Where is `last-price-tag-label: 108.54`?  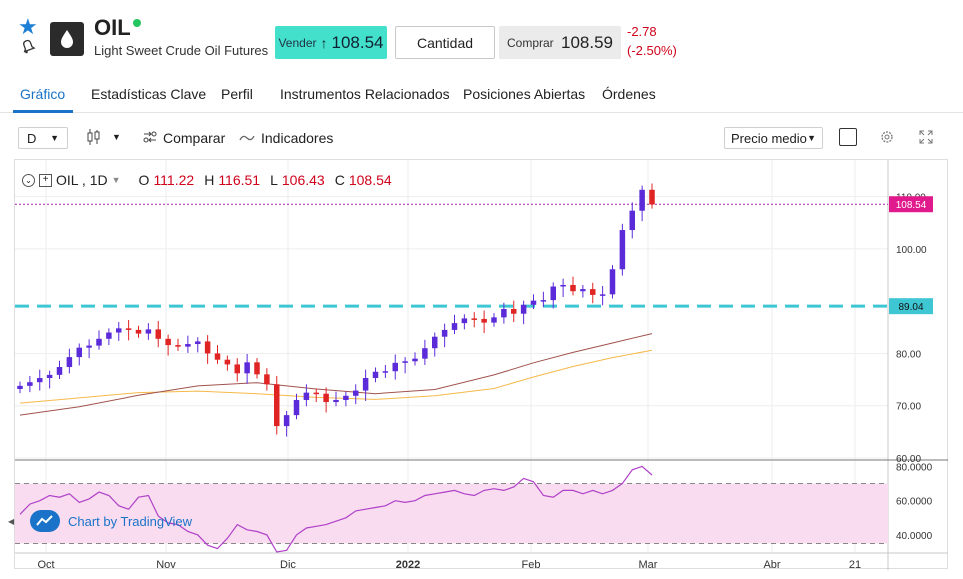
last-price-tag-label: 108.54 is located at coordinates (911, 205).